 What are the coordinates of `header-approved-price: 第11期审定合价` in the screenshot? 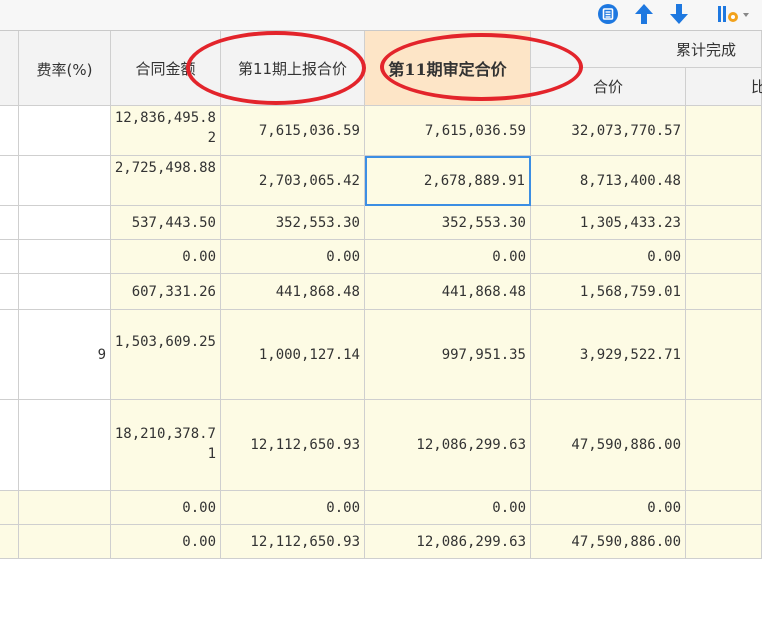 It's located at (448, 68).